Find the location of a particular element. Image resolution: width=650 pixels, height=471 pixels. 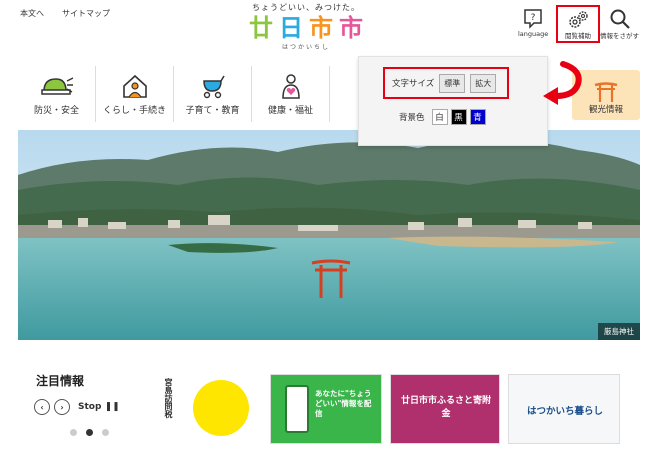

nav-item-childcare: 子育て・教育 is located at coordinates (213, 94).